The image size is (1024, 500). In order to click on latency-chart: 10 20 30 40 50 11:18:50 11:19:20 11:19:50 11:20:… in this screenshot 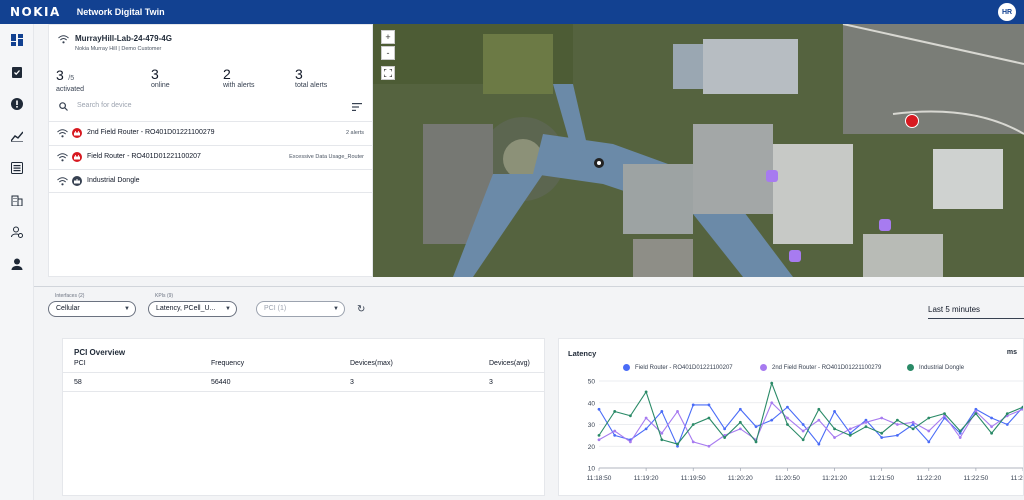, I will do `click(805, 430)`.